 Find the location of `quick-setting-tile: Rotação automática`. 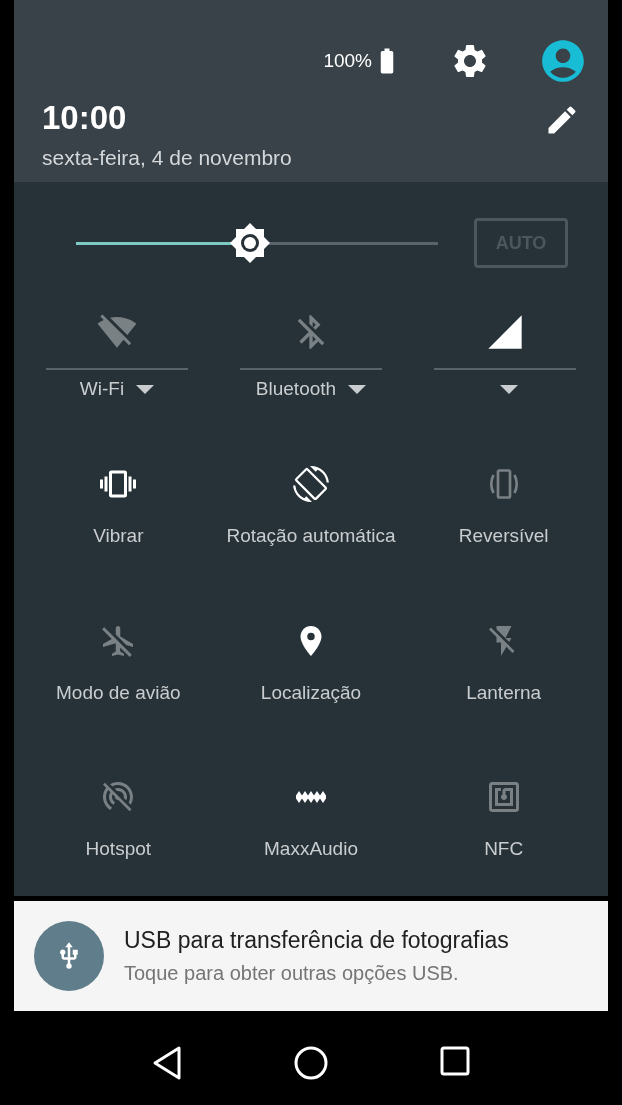

quick-setting-tile: Rotação automática is located at coordinates (311, 508).